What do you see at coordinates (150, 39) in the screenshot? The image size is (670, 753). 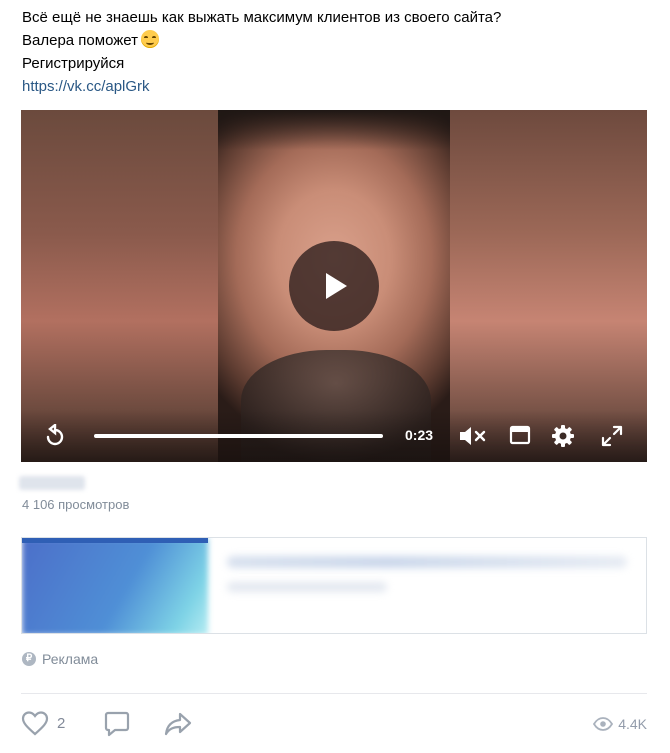 I see `smile-emoji-icon` at bounding box center [150, 39].